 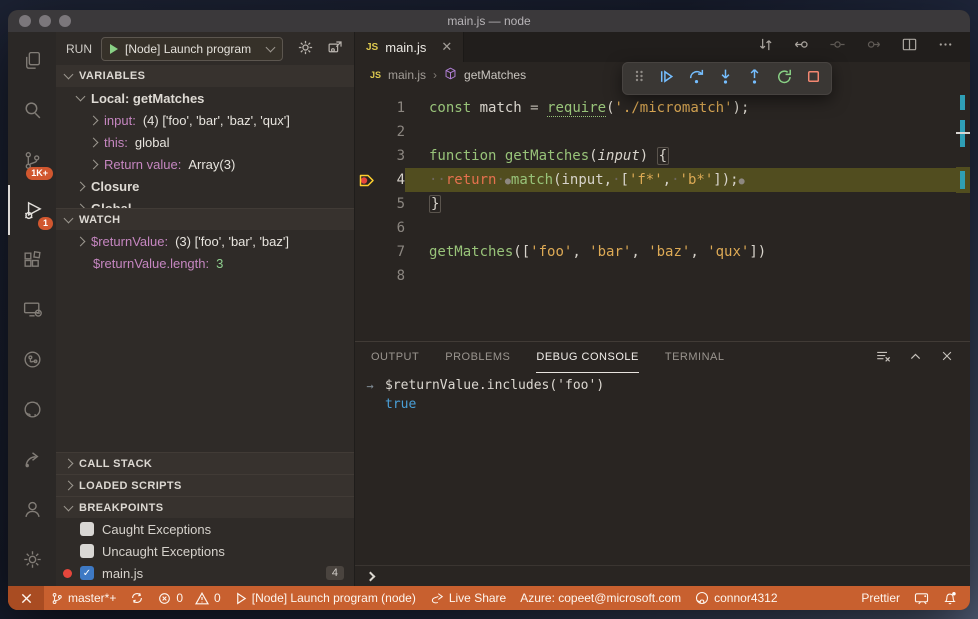 I want to click on stop-button, so click(x=813, y=79).